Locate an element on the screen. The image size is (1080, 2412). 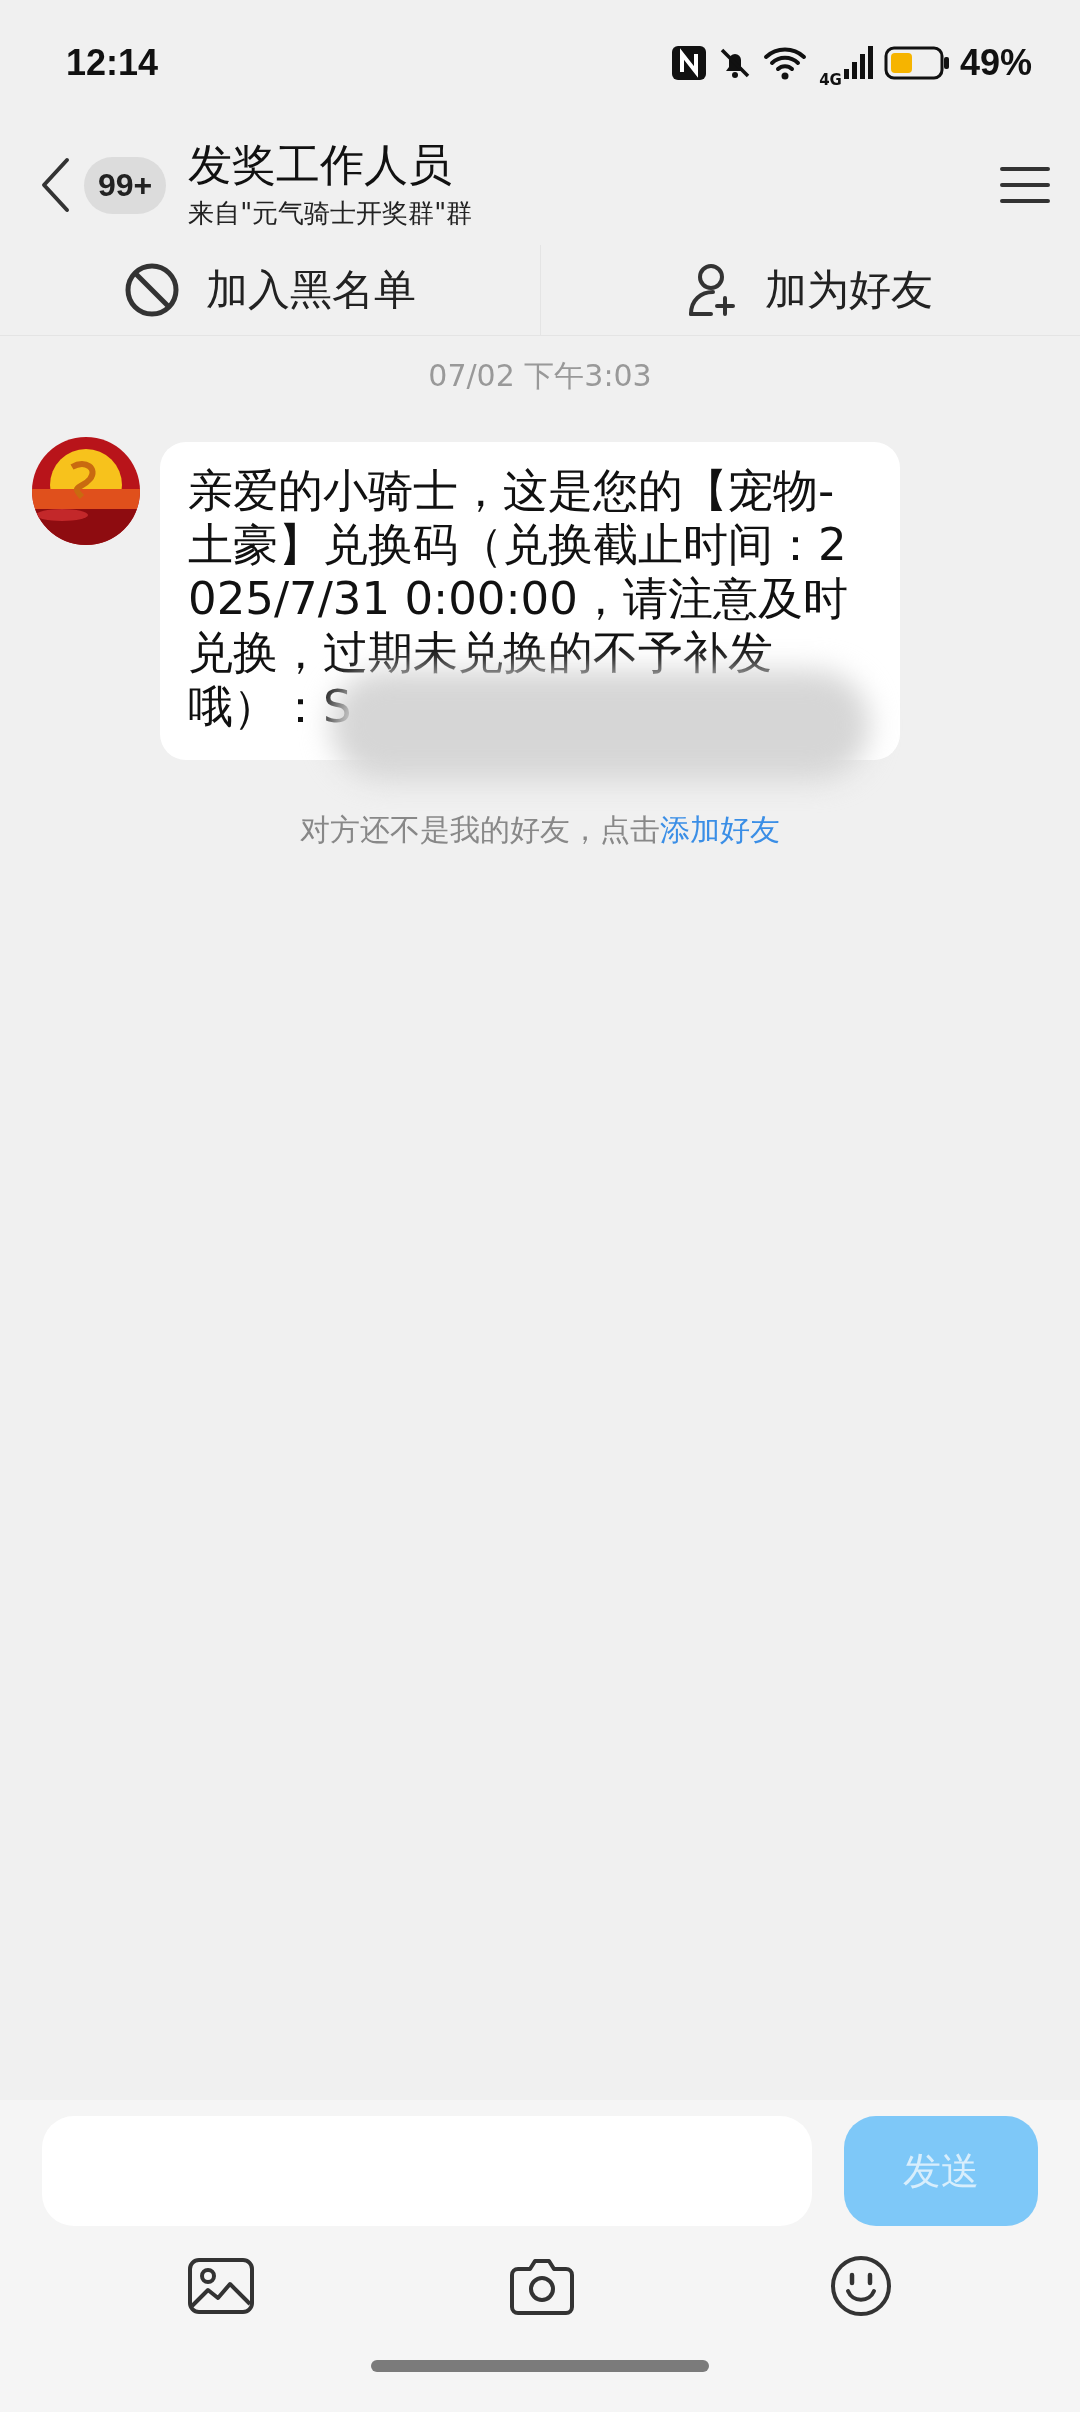
block-icon is located at coordinates (151, 290).